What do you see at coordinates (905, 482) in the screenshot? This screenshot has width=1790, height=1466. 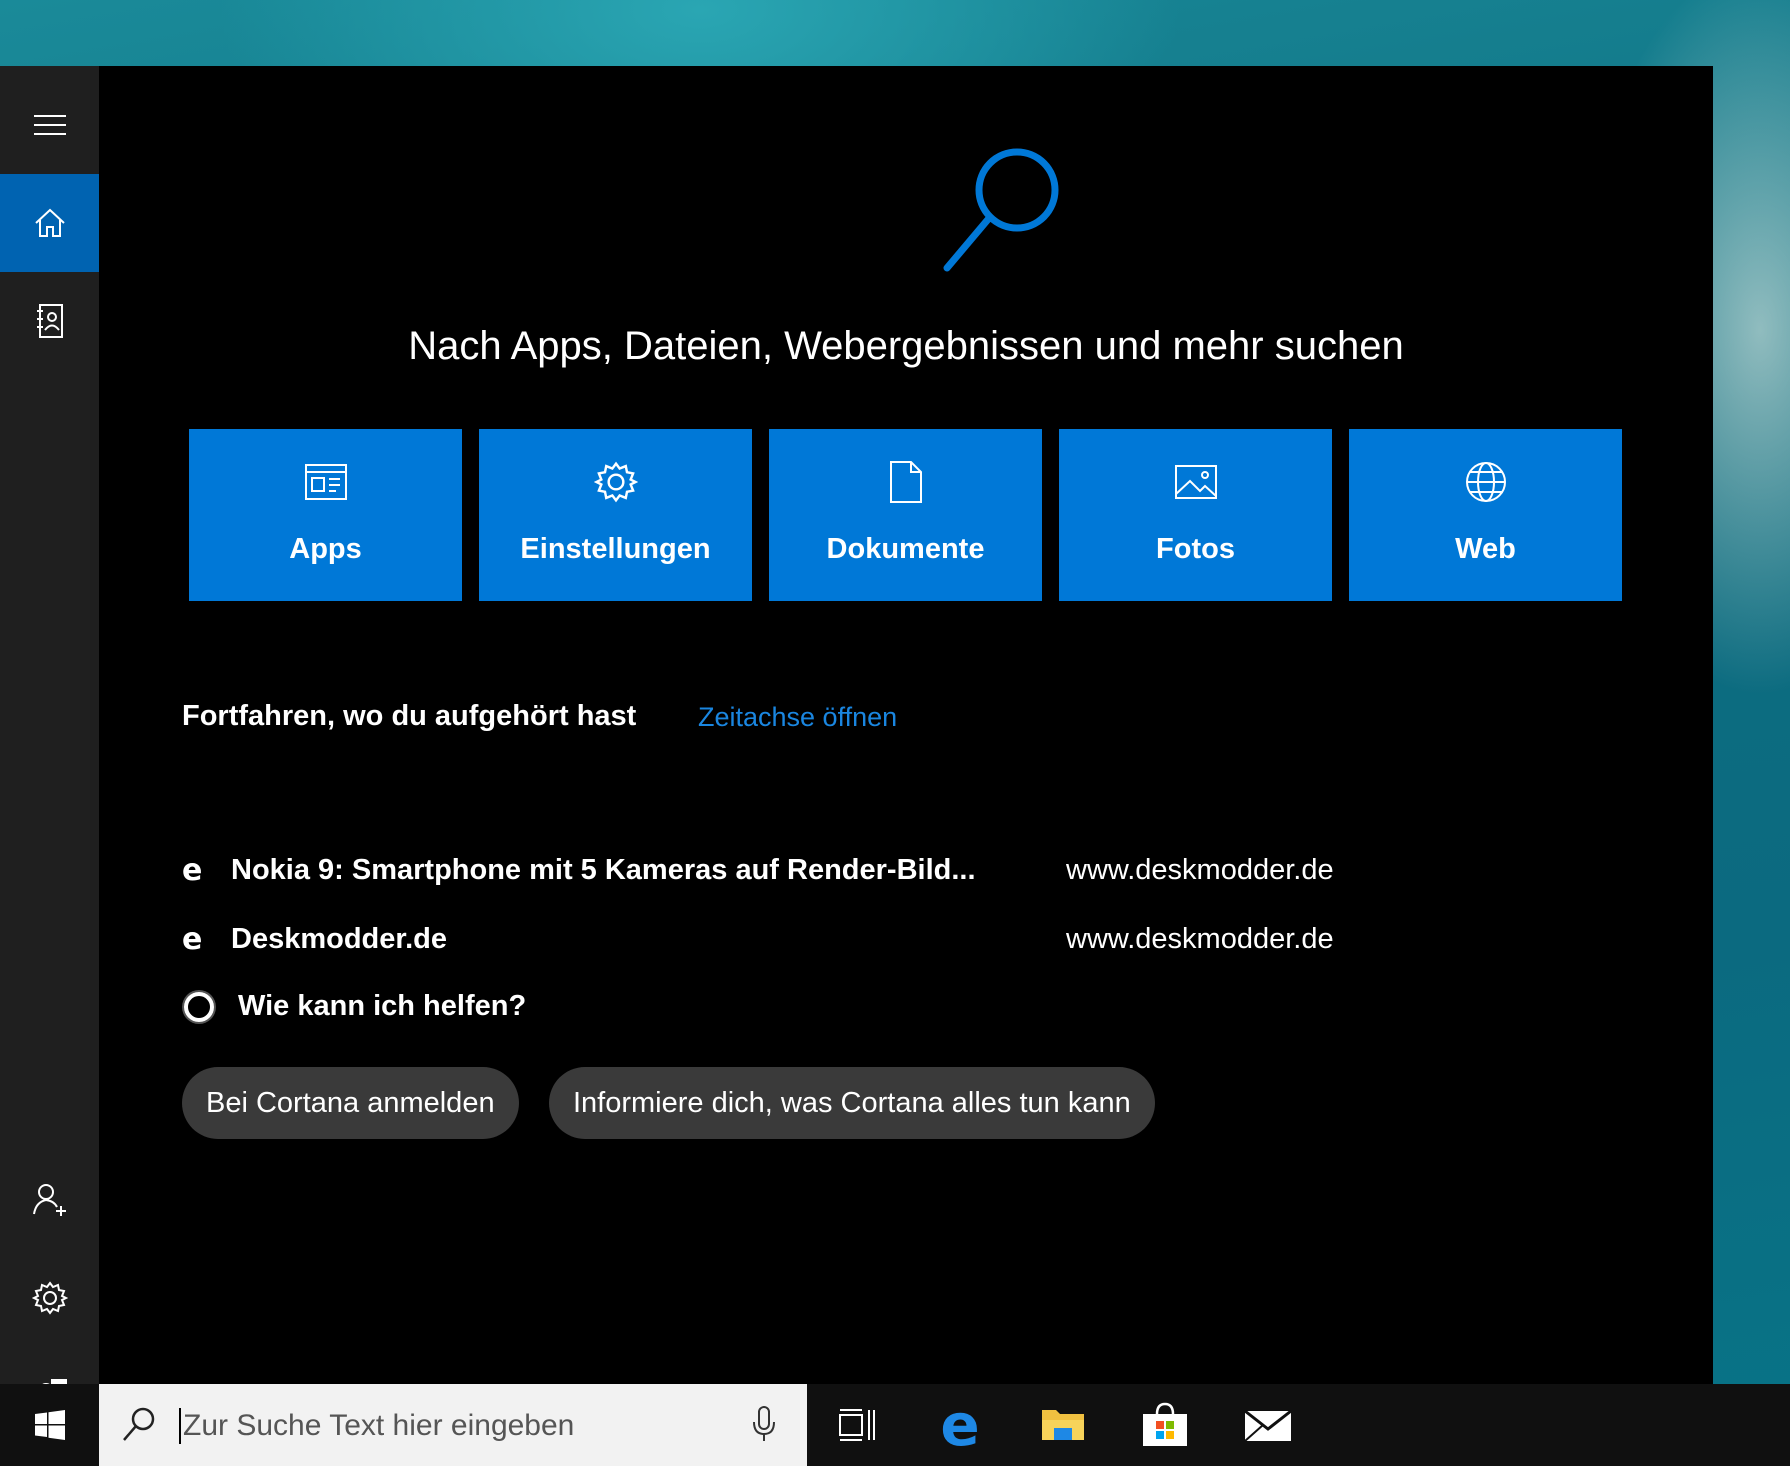 I see `document-icon` at bounding box center [905, 482].